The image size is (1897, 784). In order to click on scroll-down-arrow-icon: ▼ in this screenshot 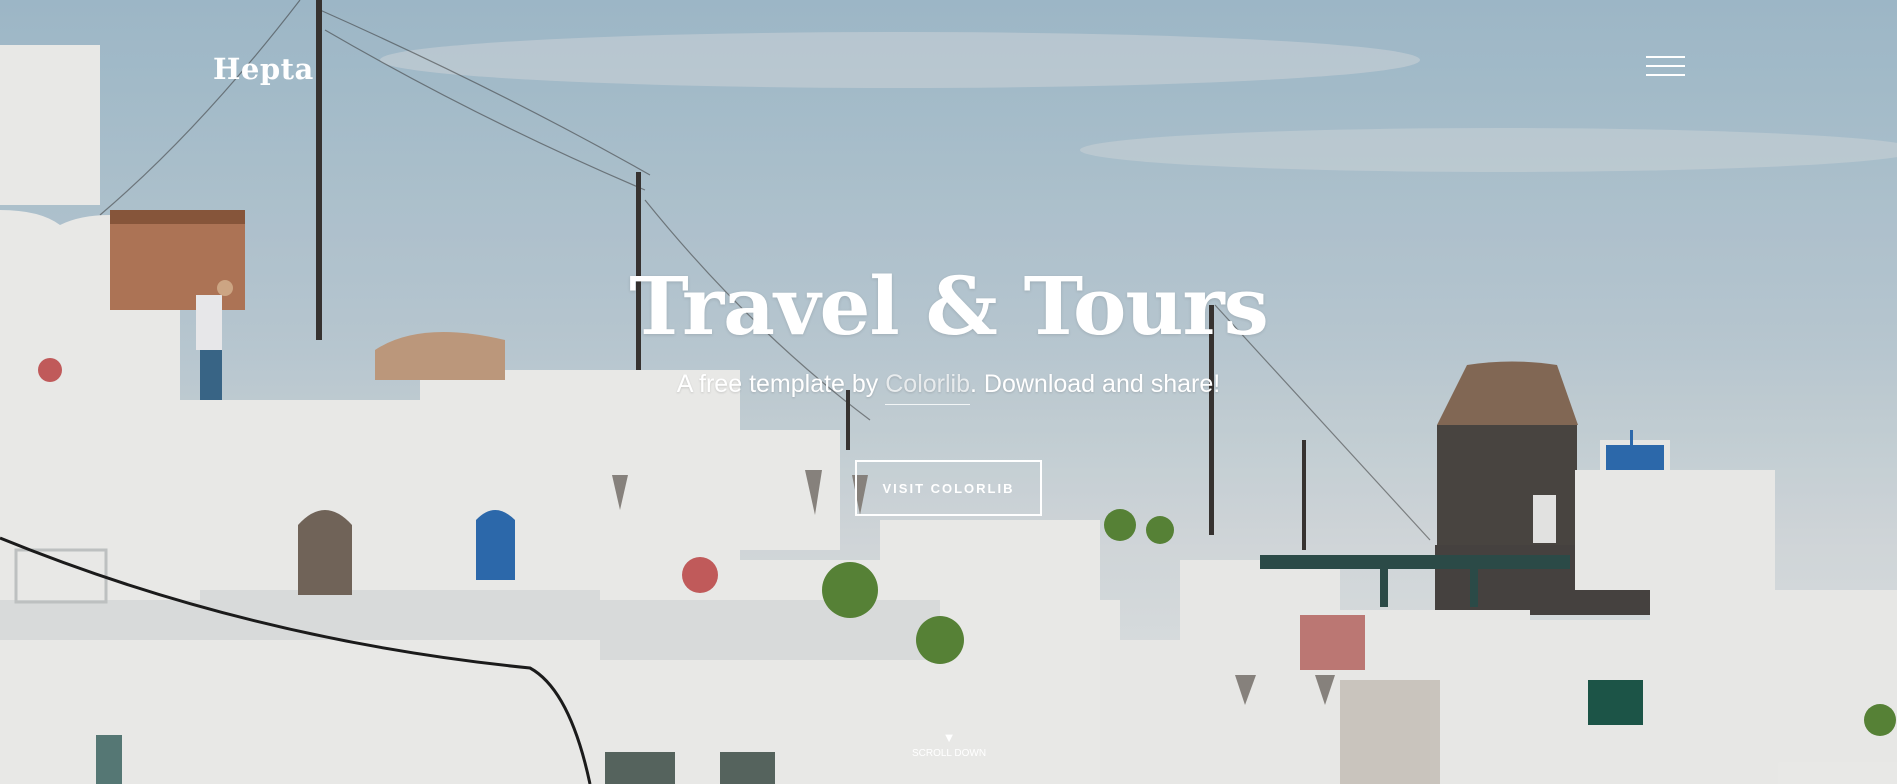, I will do `click(949, 737)`.